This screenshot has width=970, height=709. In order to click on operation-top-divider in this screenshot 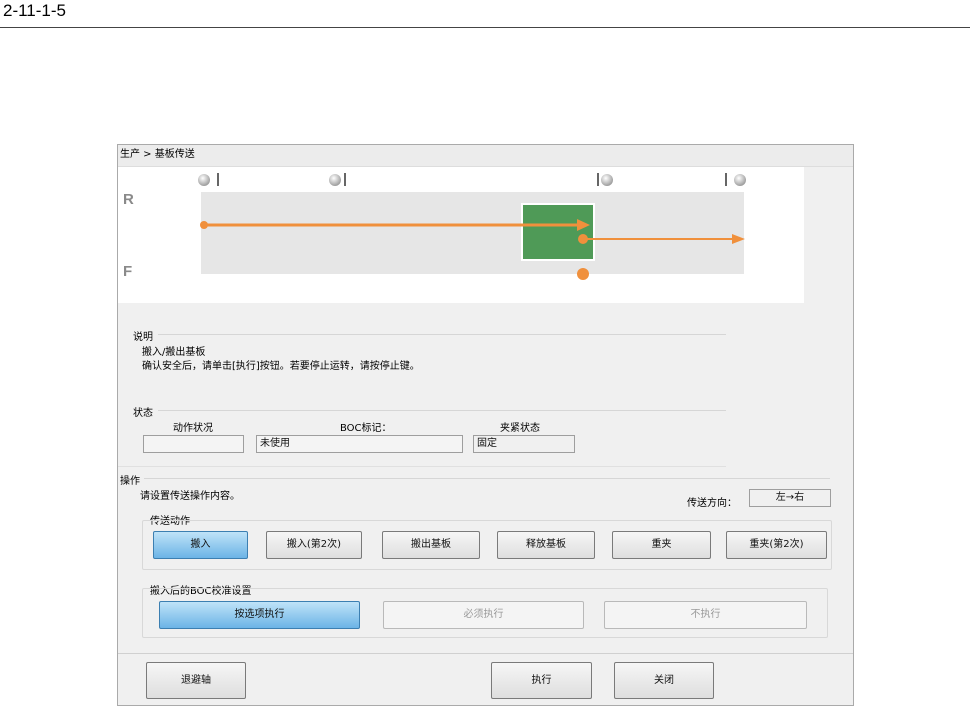, I will do `click(422, 466)`.